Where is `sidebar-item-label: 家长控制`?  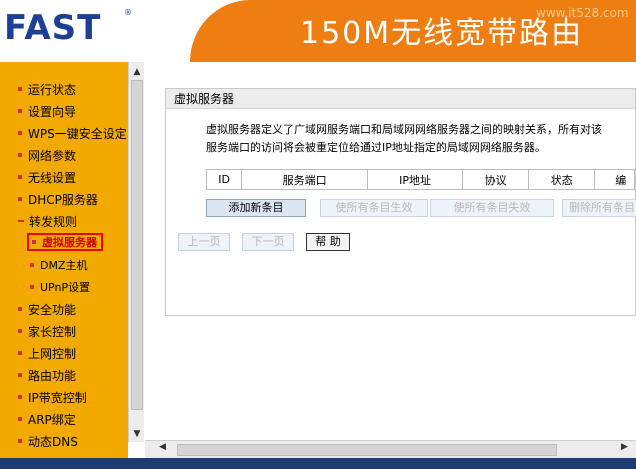 sidebar-item-label: 家长控制 is located at coordinates (52, 331).